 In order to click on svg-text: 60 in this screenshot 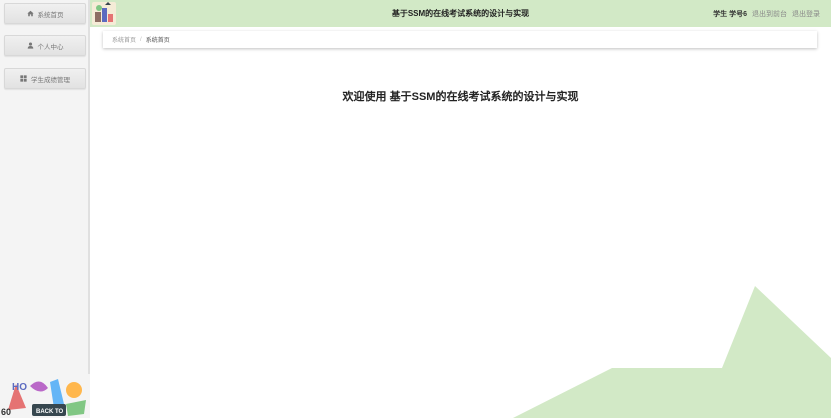, I will do `click(6, 412)`.